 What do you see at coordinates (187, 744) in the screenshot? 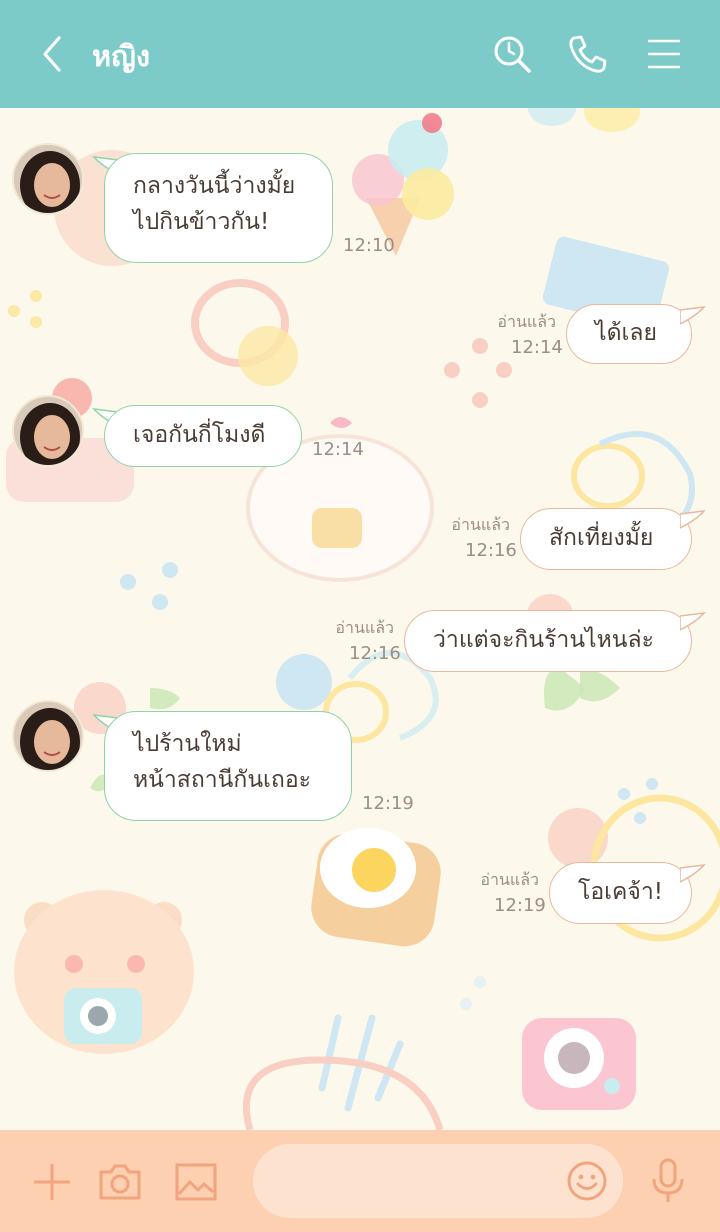
I see `message-line: ไปร้านใหม่` at bounding box center [187, 744].